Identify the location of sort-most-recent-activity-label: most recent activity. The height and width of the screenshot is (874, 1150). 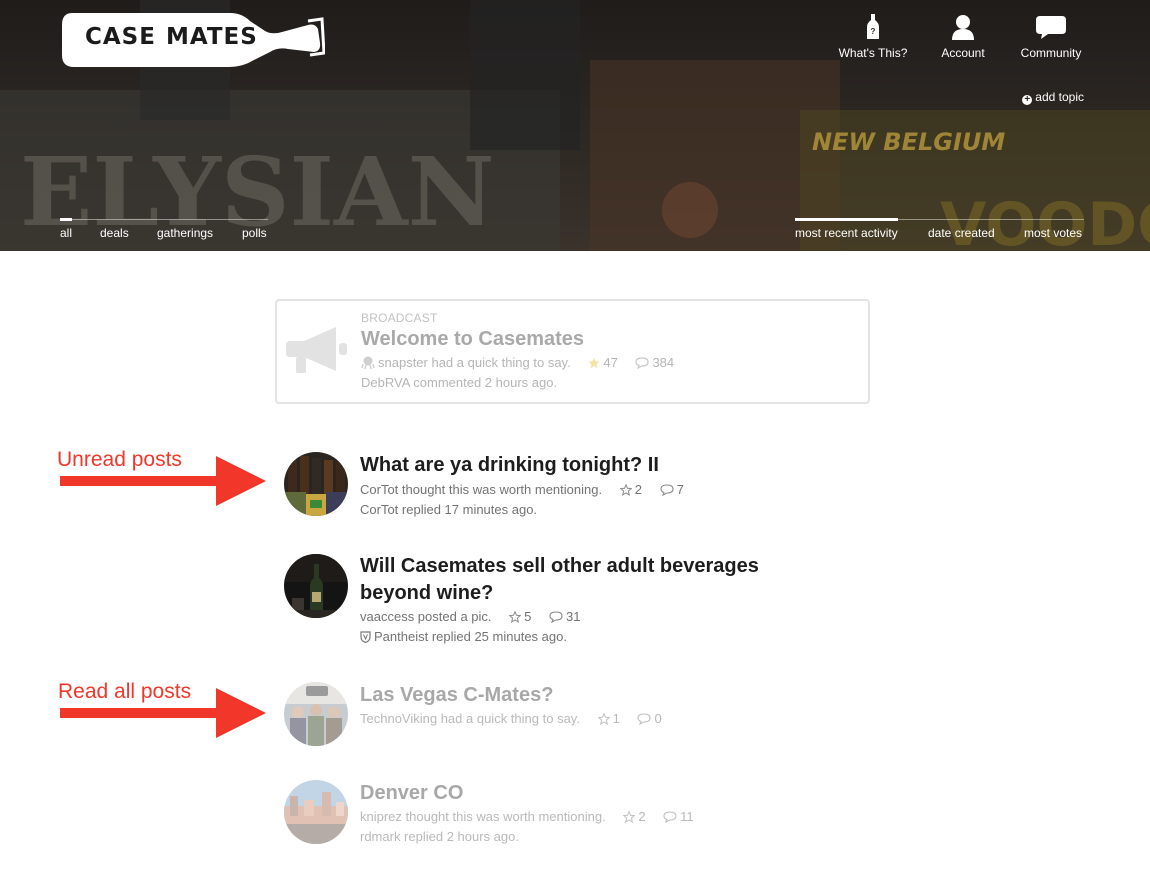
(846, 233).